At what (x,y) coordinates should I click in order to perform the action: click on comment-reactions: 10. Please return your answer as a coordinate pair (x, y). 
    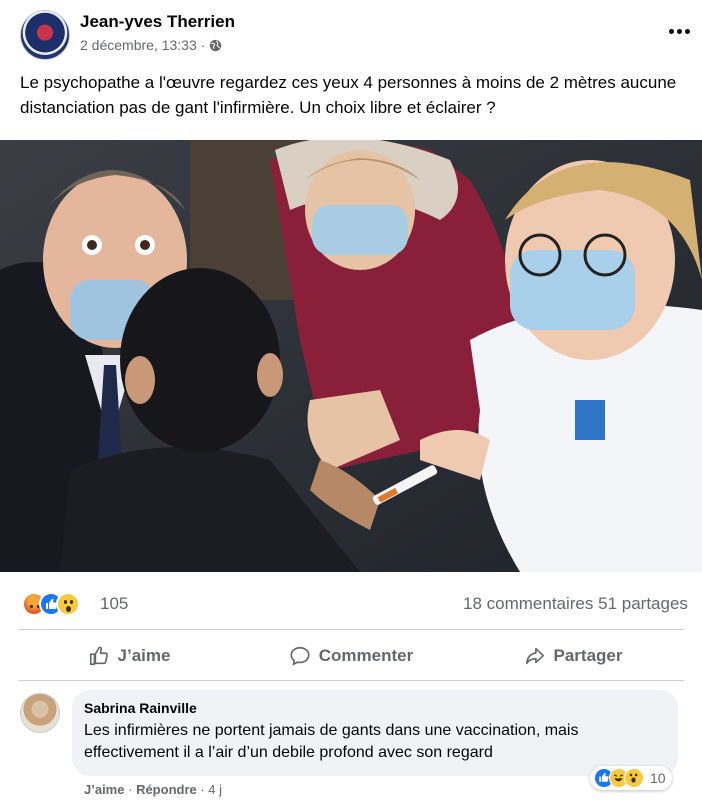
    Looking at the image, I should click on (631, 778).